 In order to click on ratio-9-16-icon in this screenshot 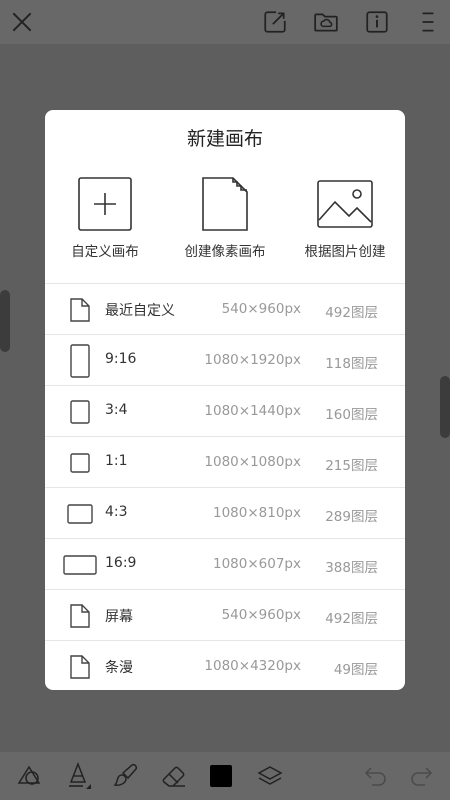, I will do `click(80, 360)`.